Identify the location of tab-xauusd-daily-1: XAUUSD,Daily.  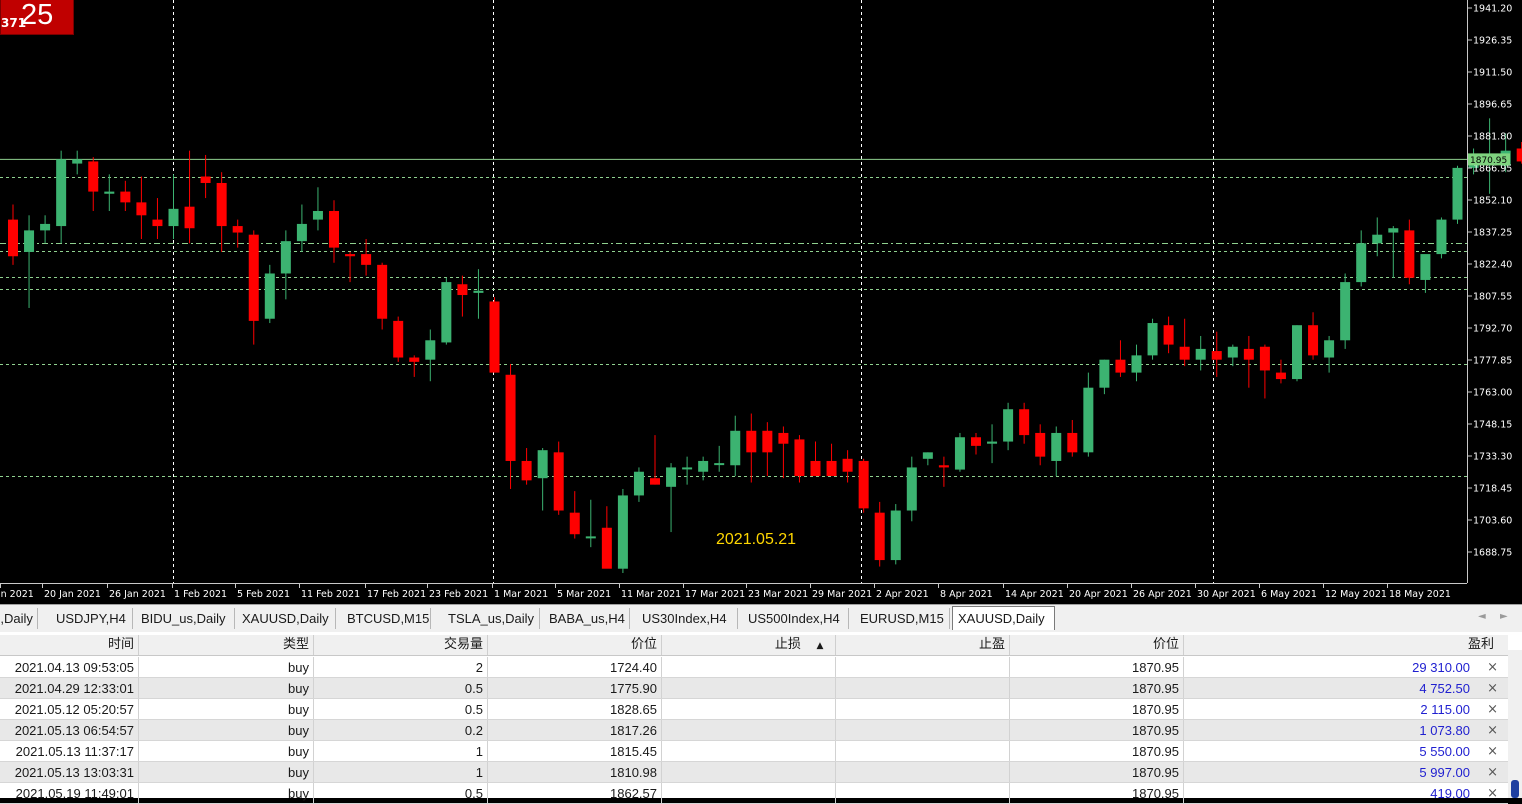
(286, 618).